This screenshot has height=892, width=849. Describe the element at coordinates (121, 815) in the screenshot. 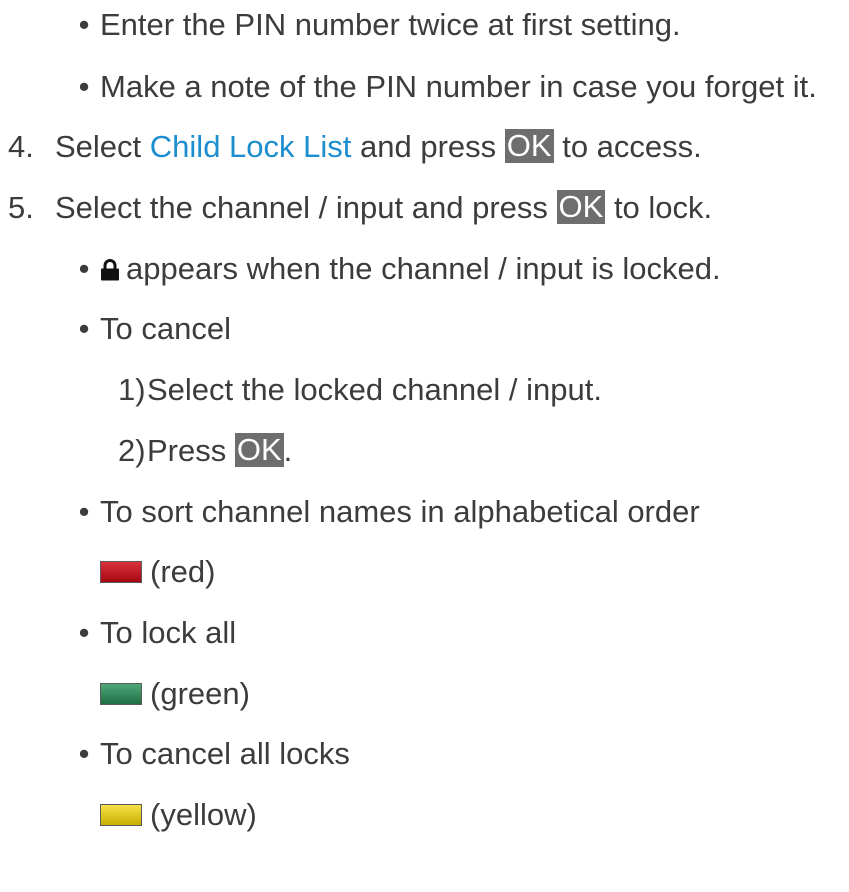

I see `yellow-button-icon` at that location.